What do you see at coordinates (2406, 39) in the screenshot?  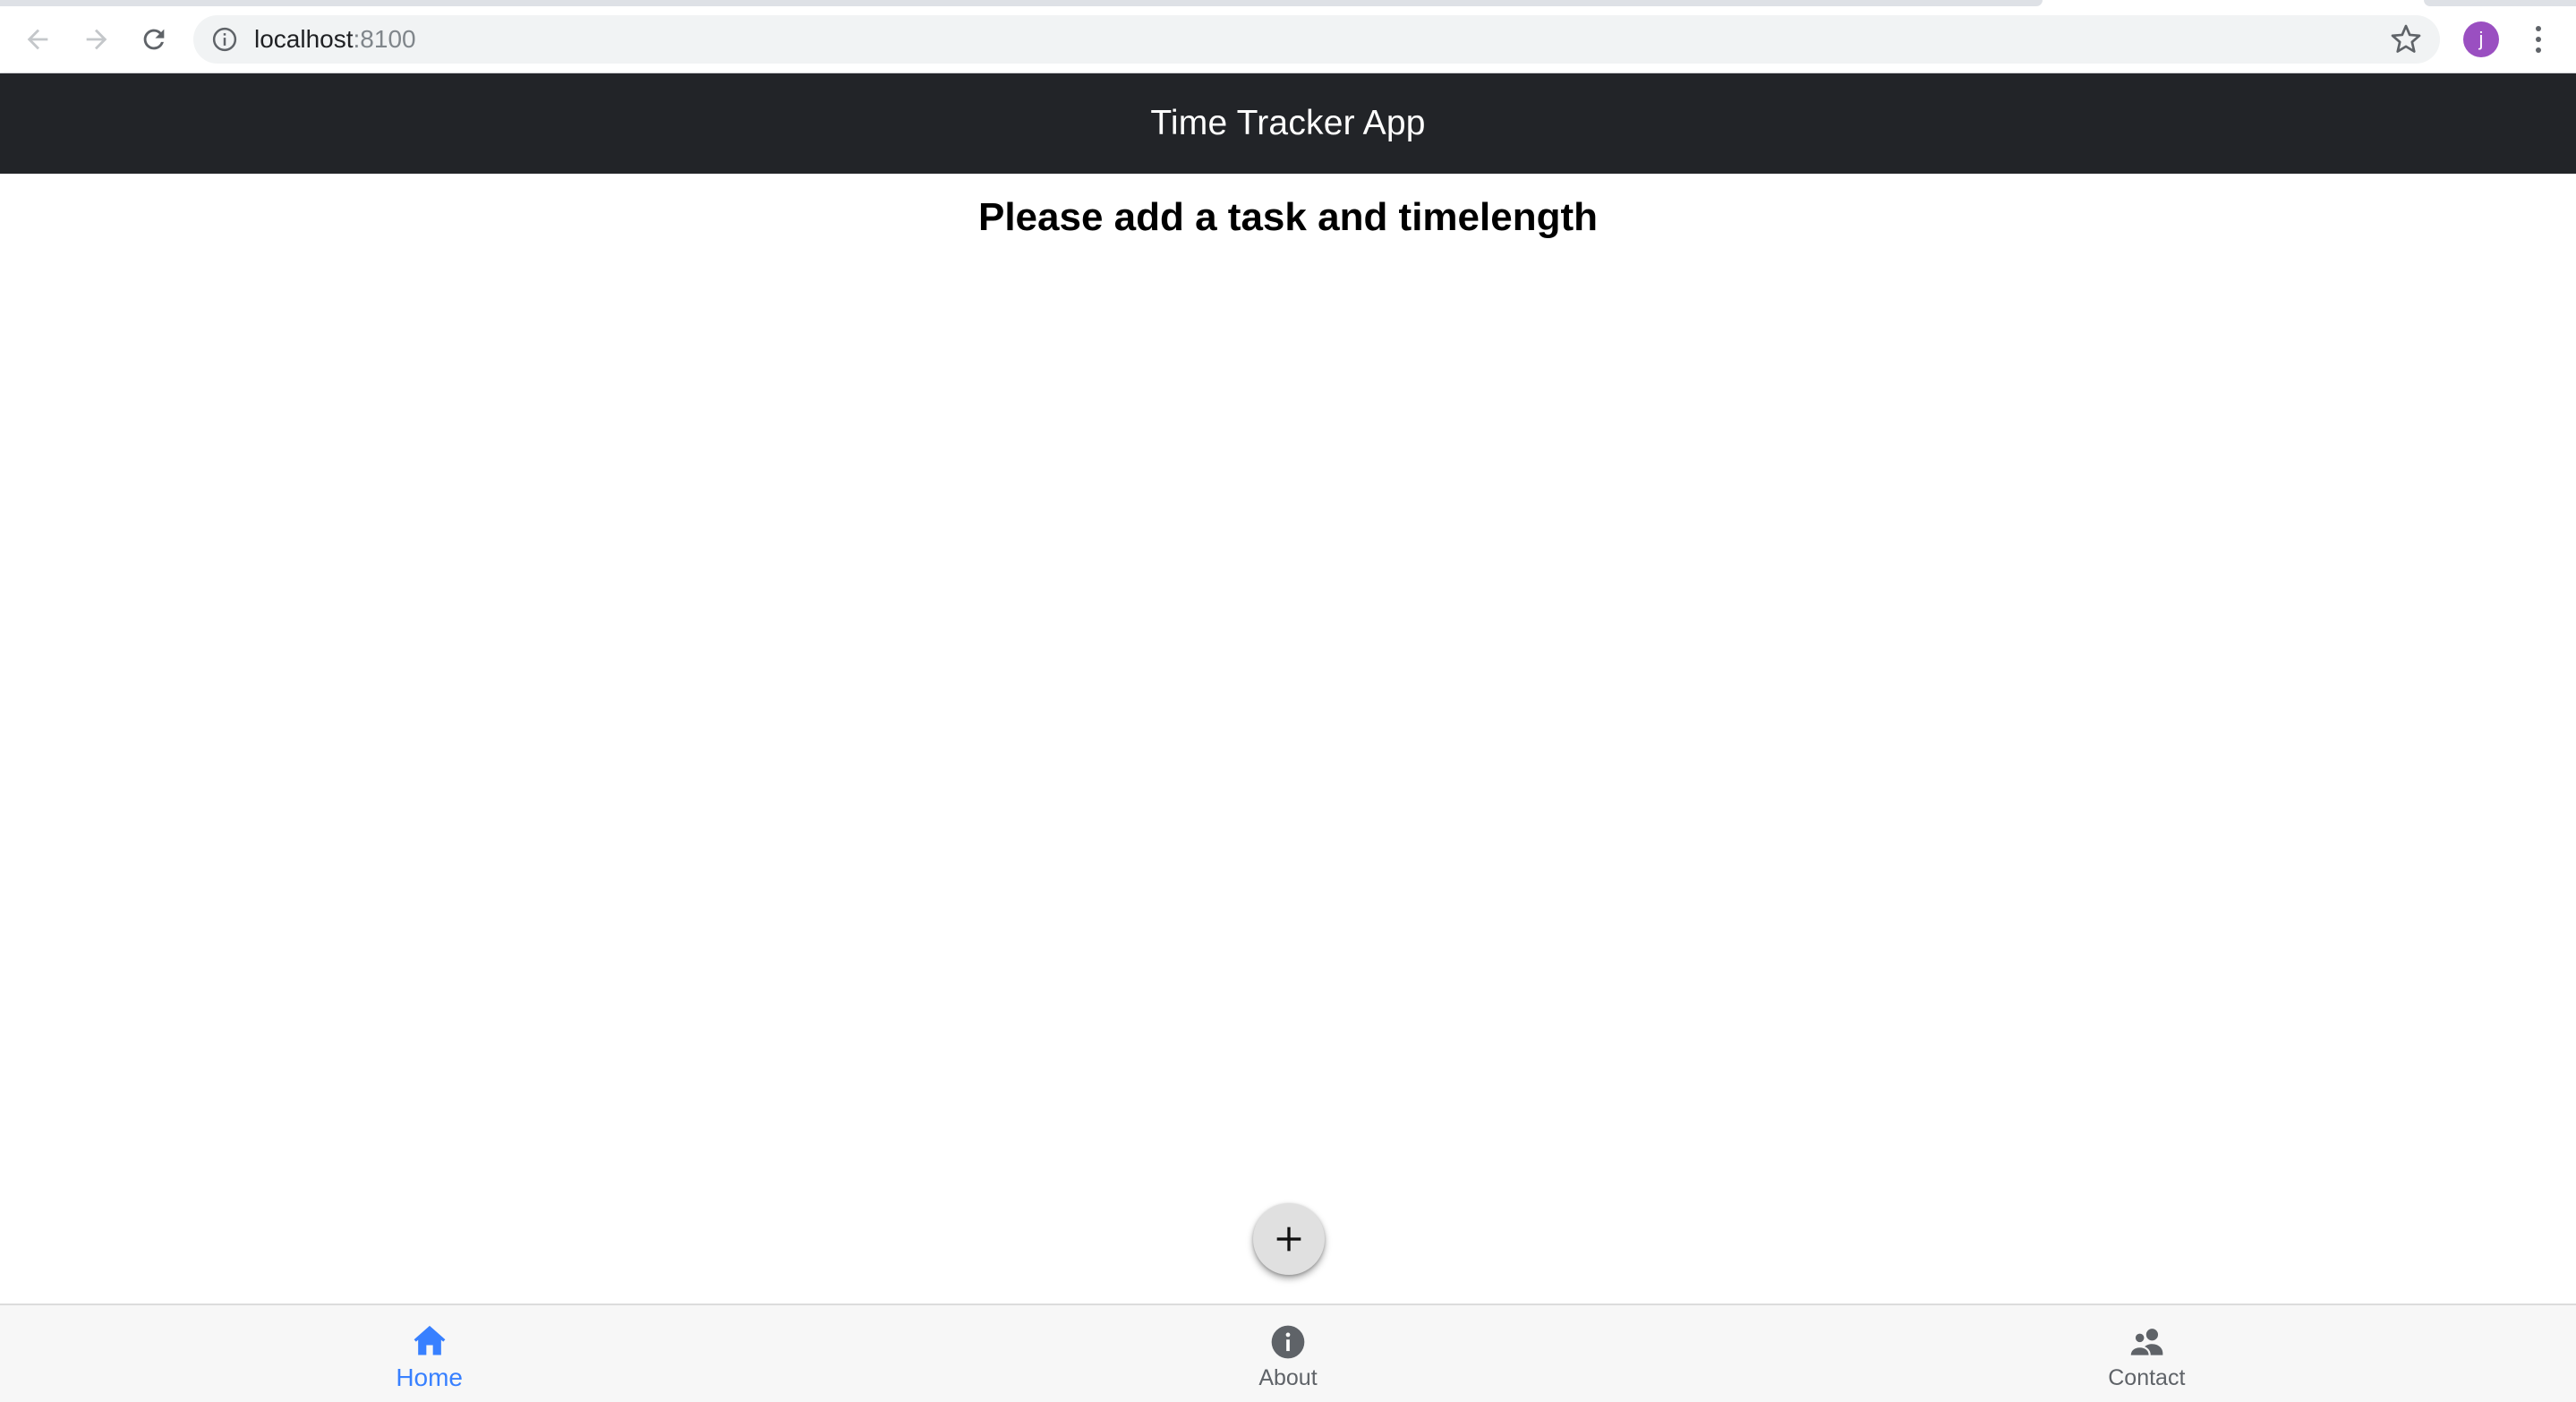 I see `bookmark-star-icon` at bounding box center [2406, 39].